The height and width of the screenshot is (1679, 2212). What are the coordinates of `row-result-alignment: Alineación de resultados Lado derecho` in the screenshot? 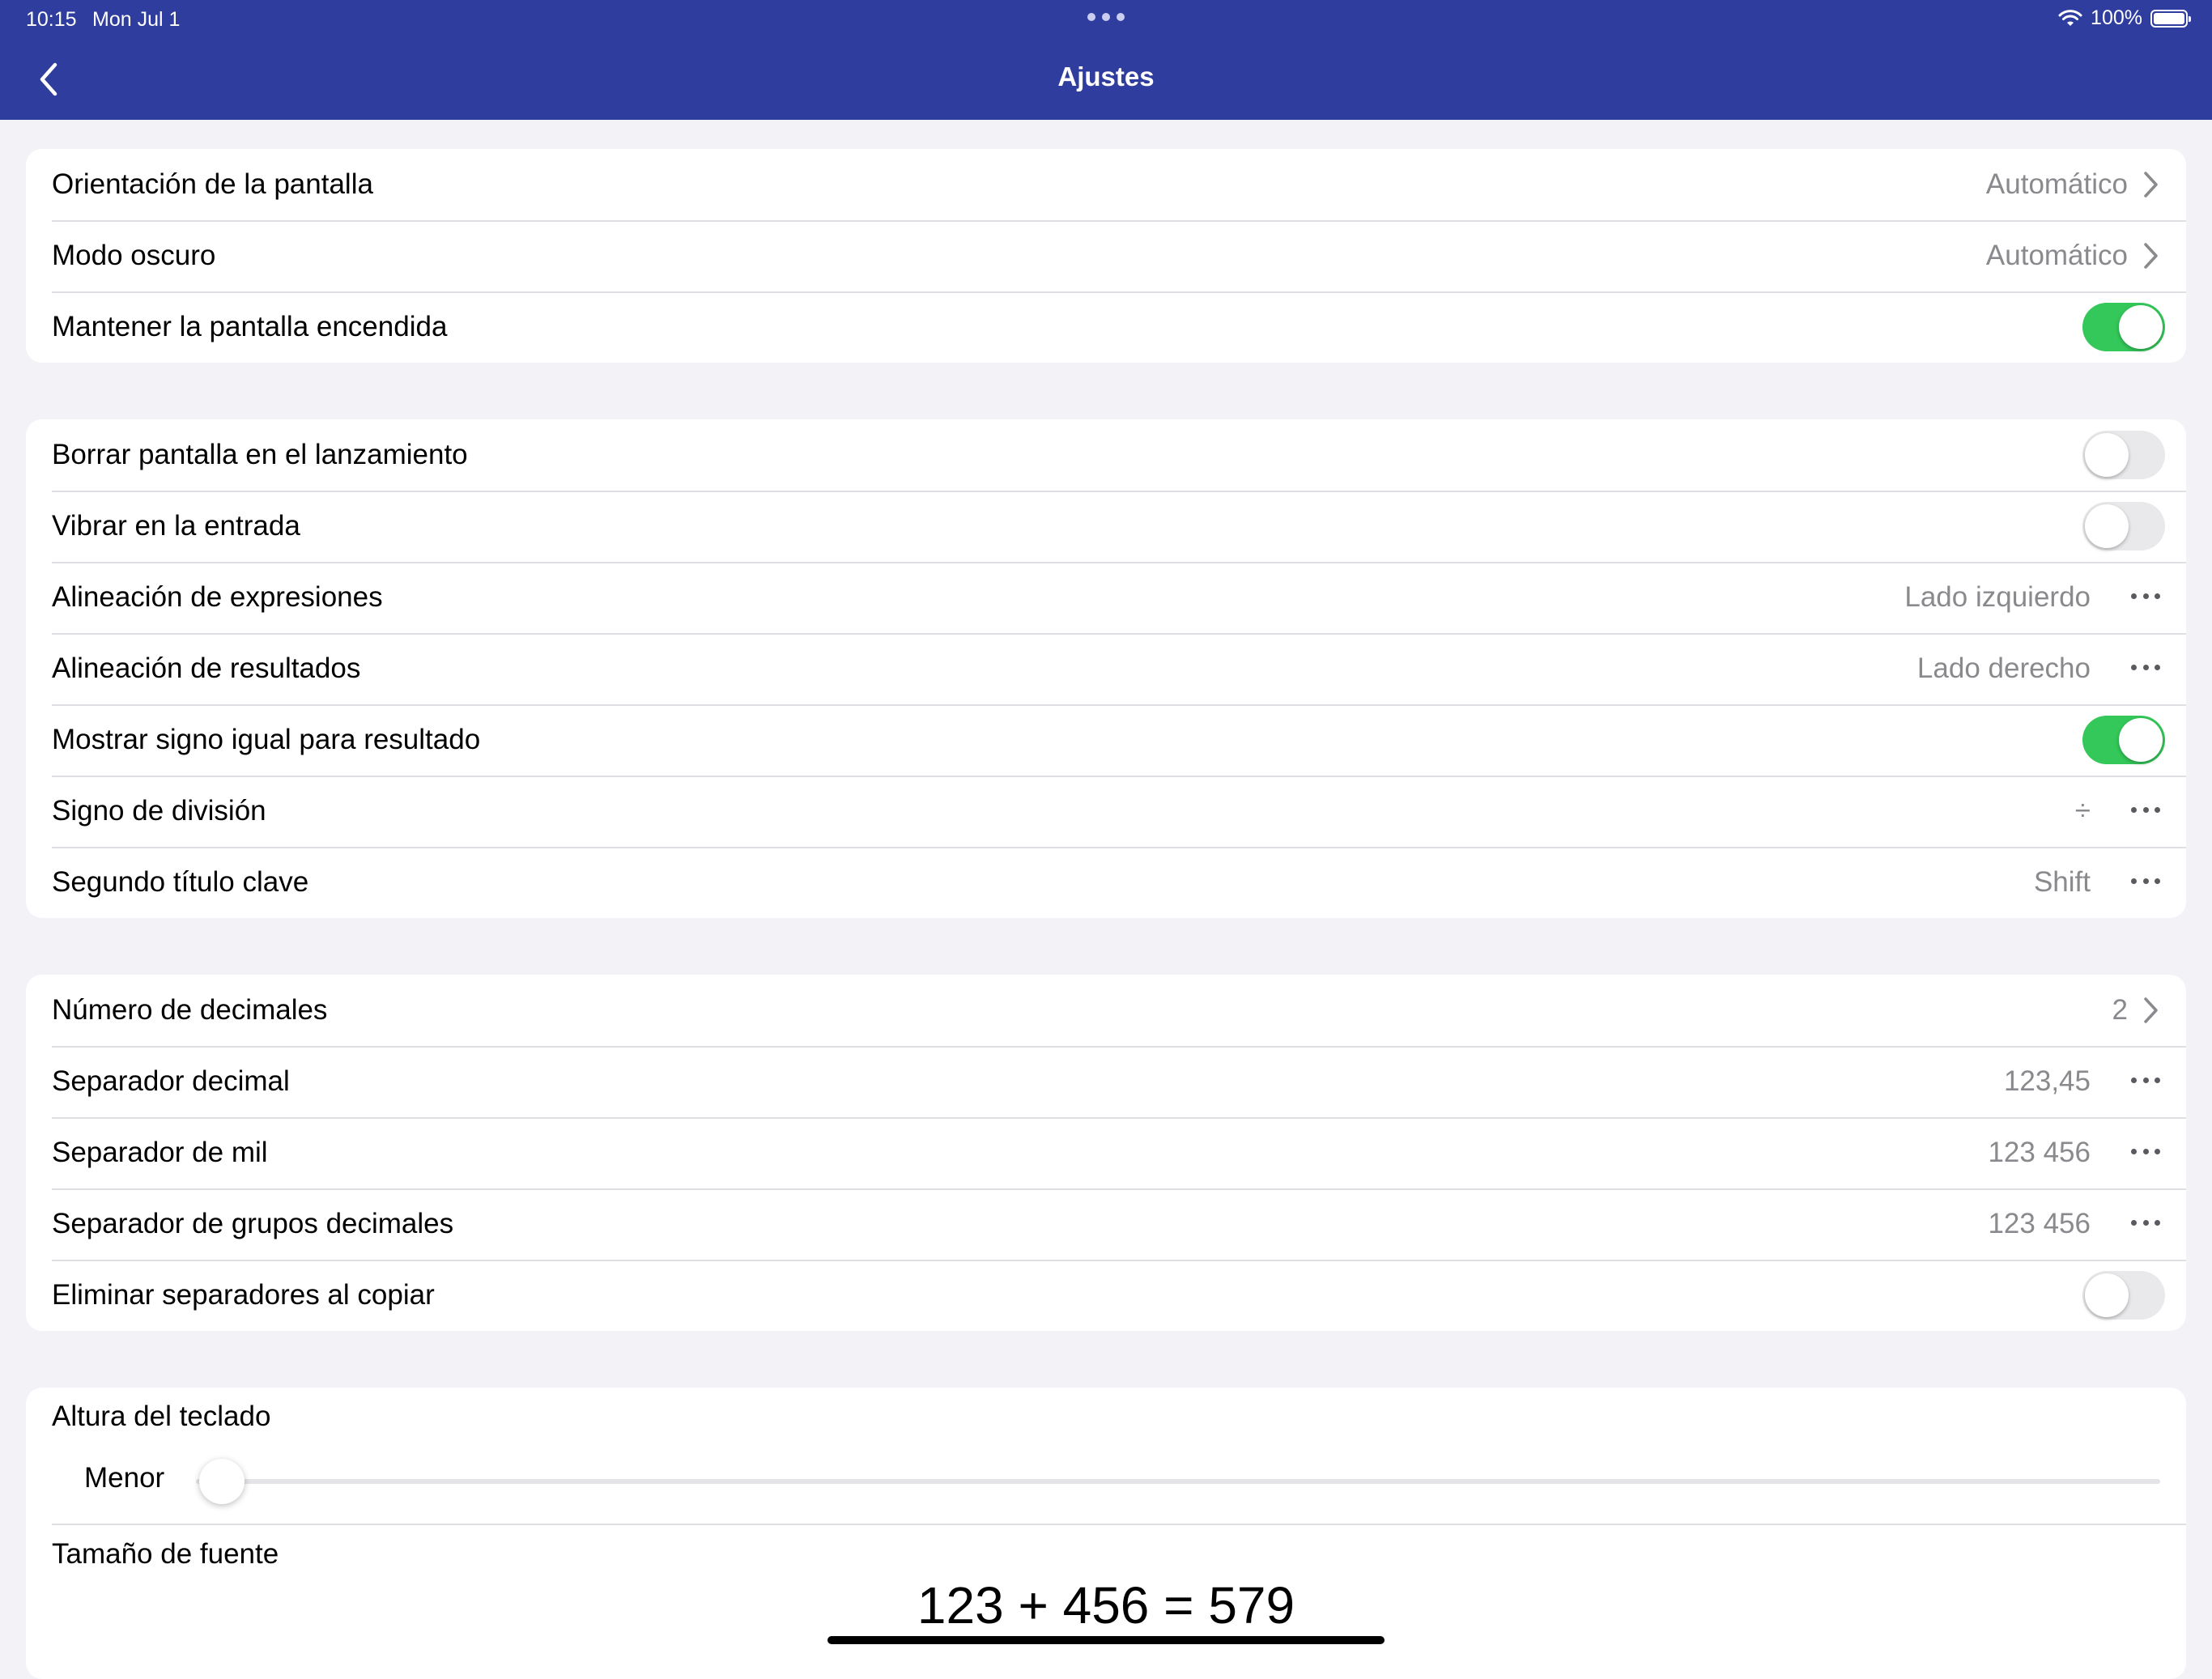 It's located at (1106, 669).